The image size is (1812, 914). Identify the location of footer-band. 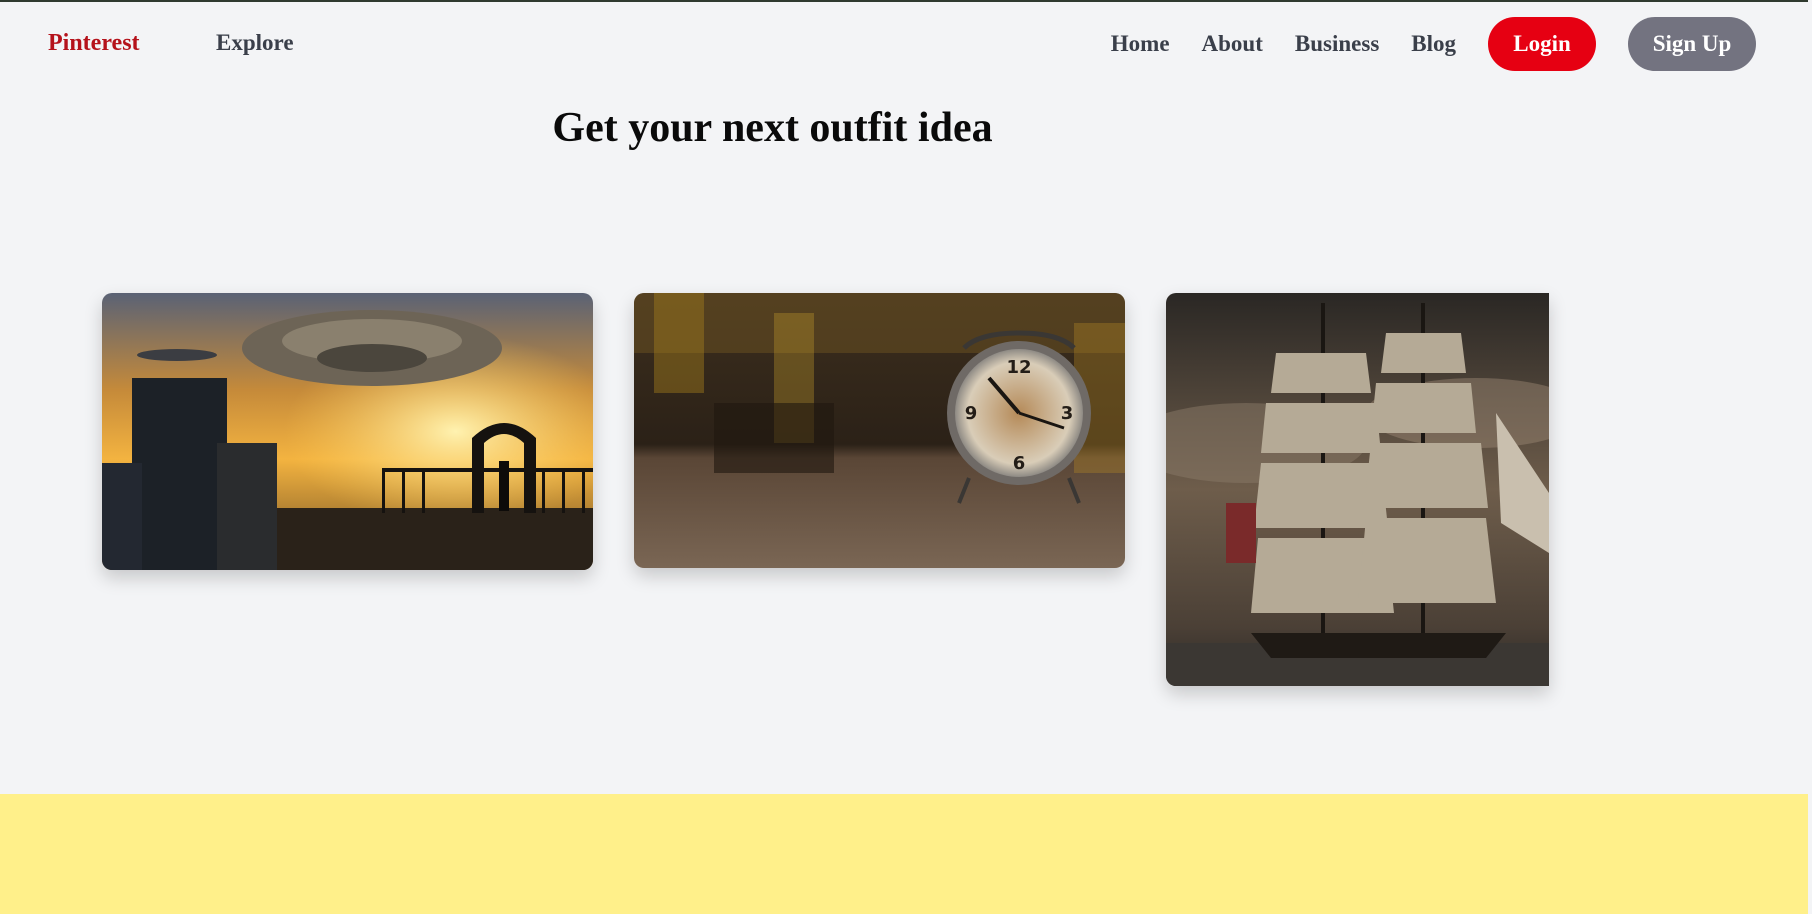
(904, 854).